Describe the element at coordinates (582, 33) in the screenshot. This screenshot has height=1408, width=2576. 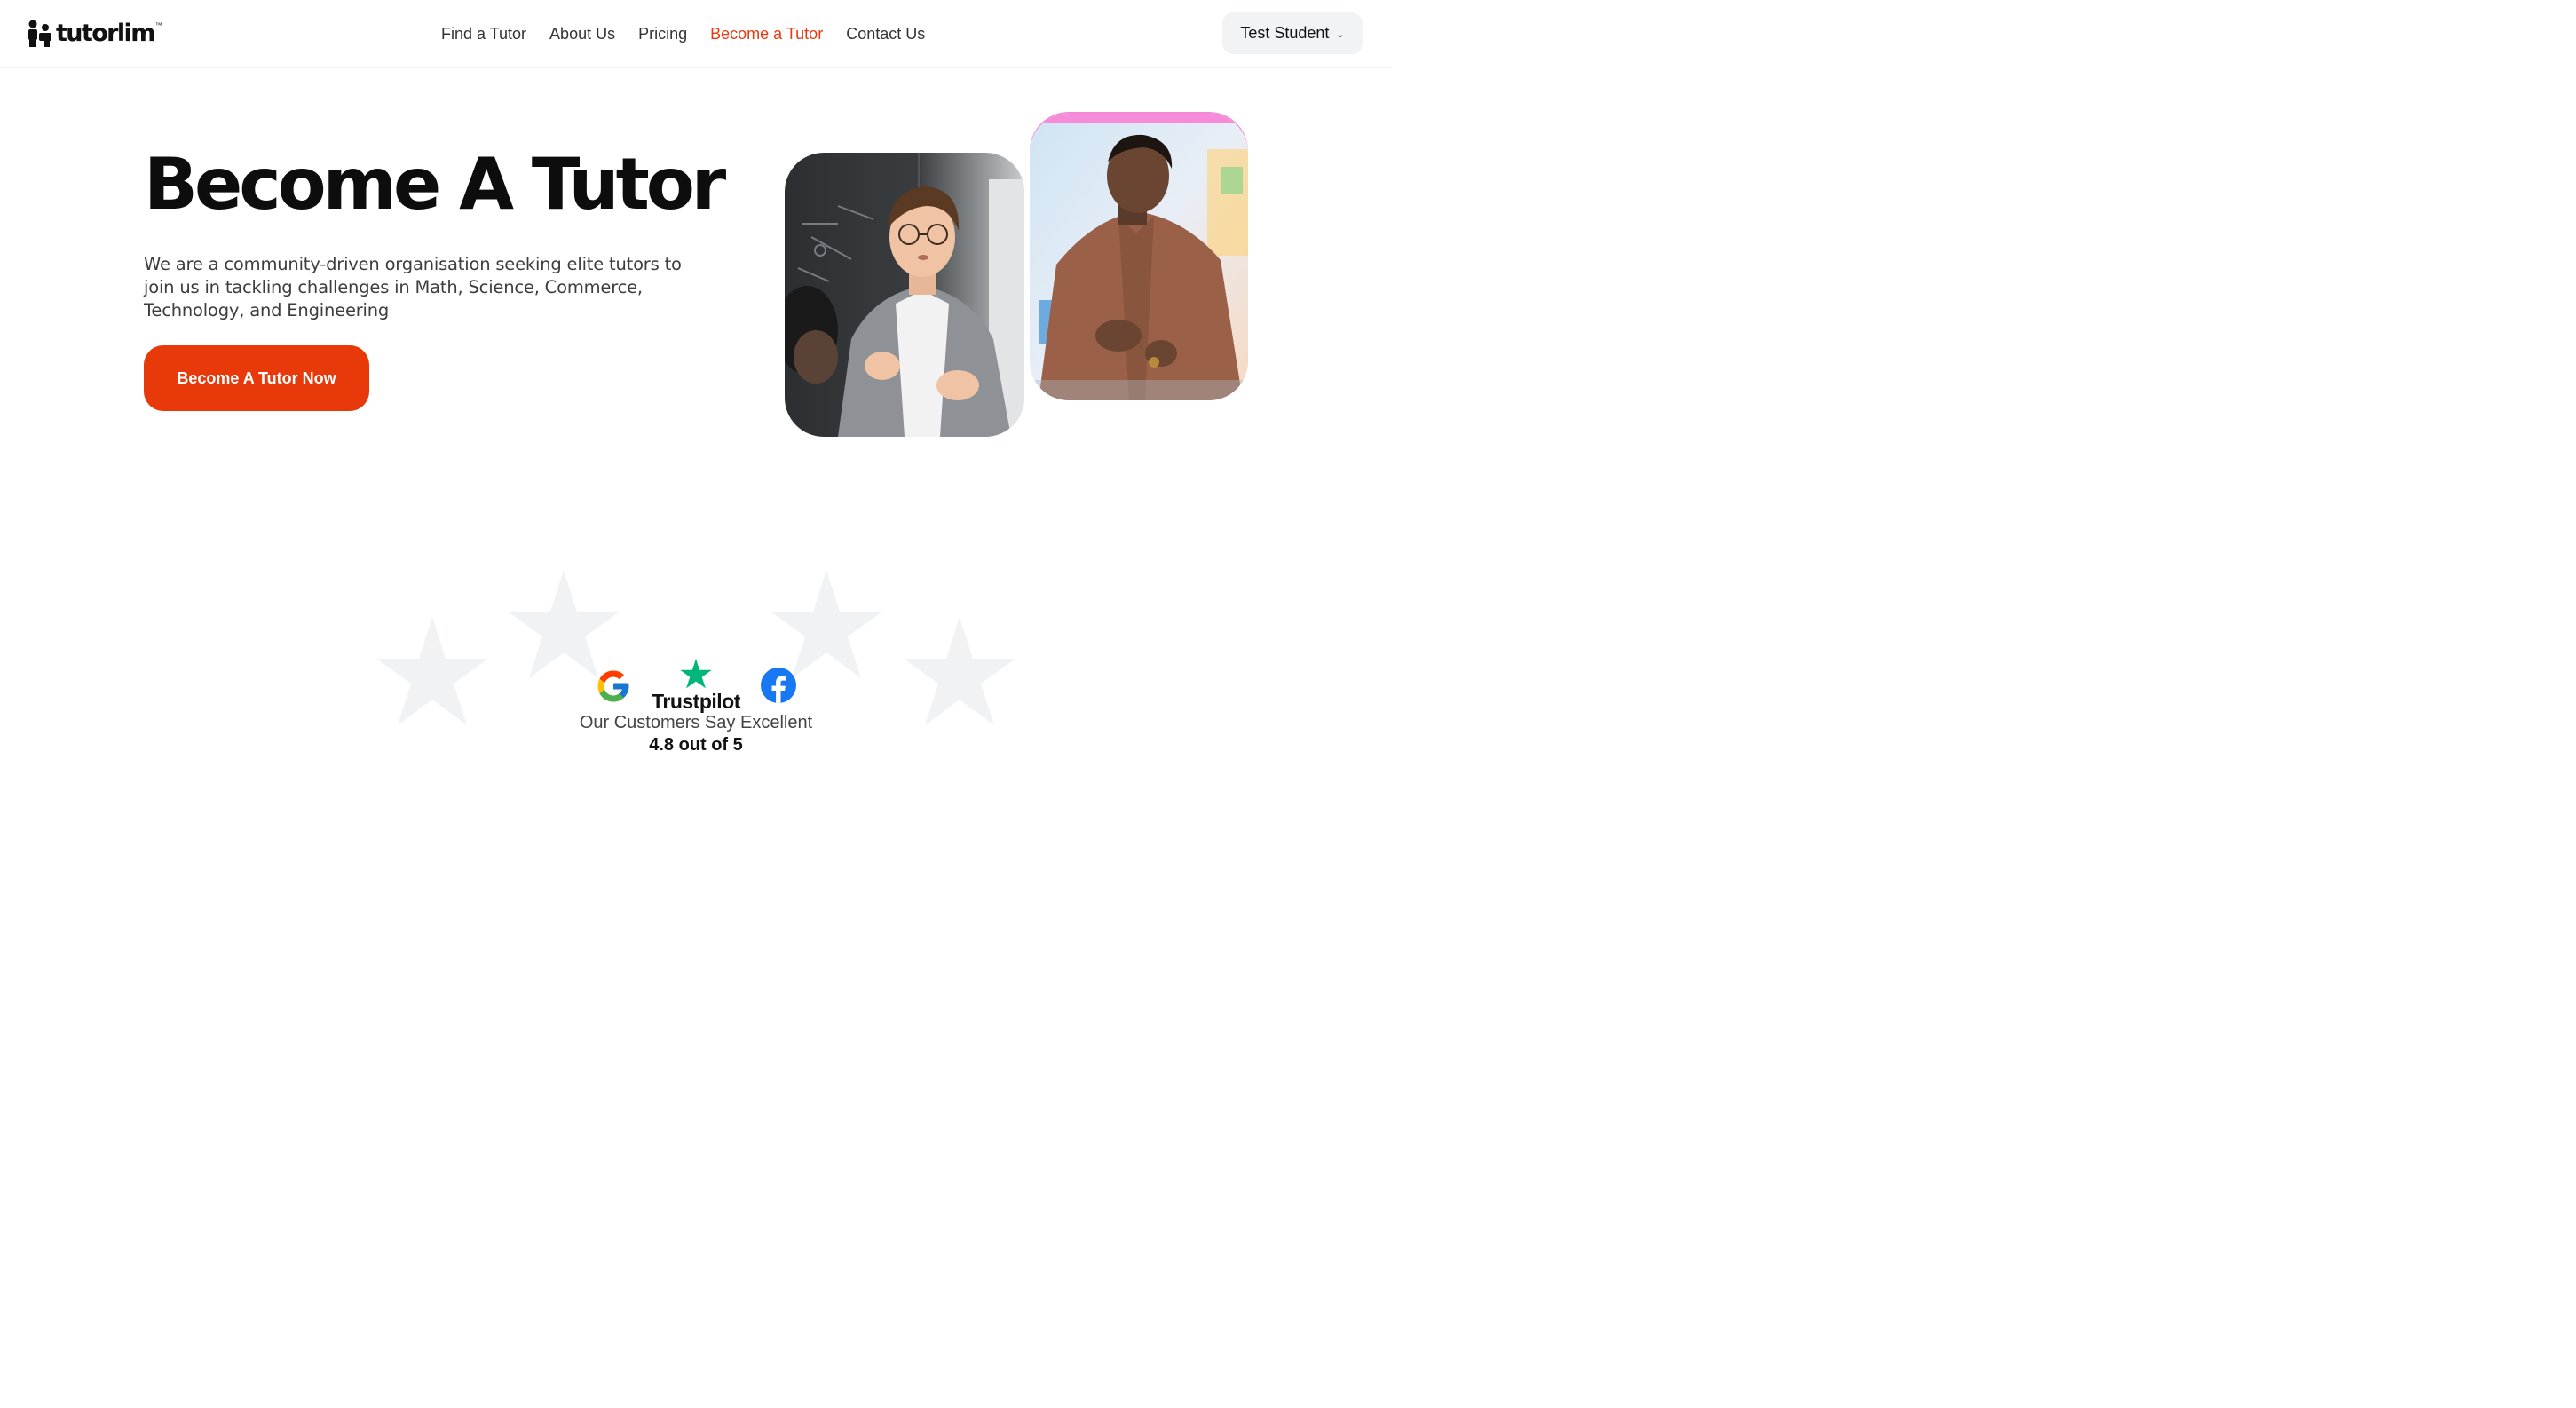
I see `nav-about-us: About Us` at that location.